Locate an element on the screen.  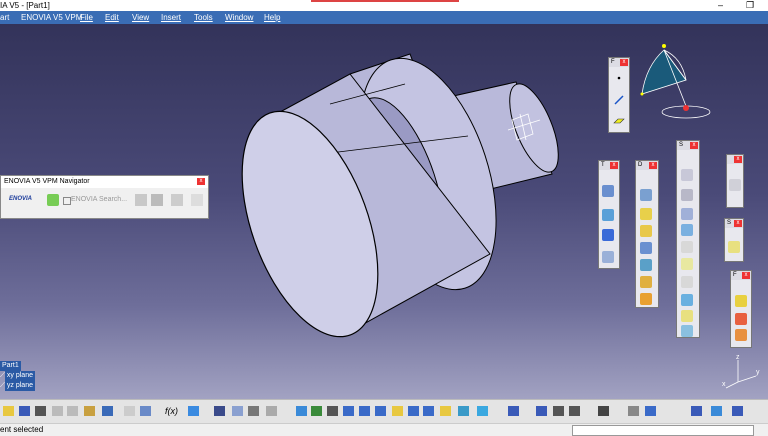
menu-item-enovia: ENOVIA V5 VPM is located at coordinates (51, 17).